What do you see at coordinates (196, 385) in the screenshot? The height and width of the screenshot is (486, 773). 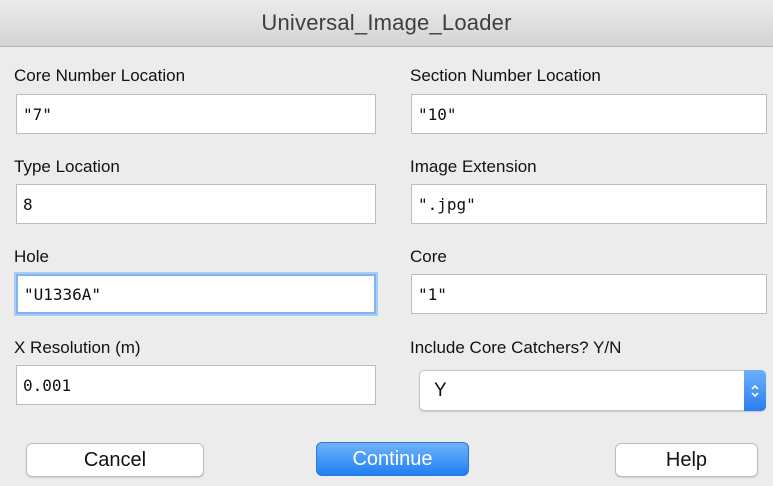 I see `x-resolution-input` at bounding box center [196, 385].